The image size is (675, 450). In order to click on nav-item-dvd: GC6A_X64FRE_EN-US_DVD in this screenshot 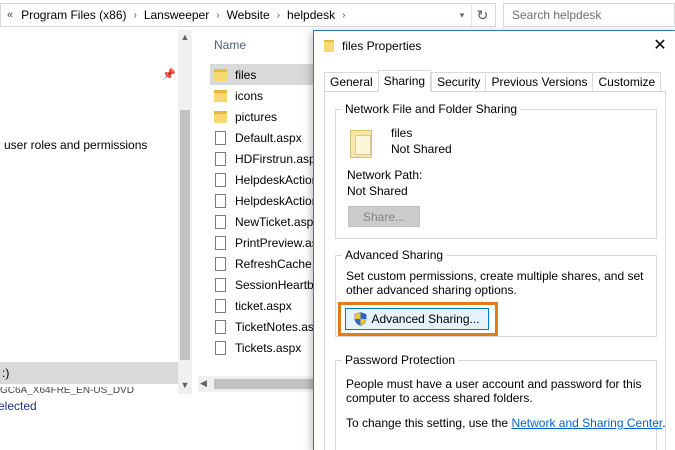, I will do `click(89, 391)`.